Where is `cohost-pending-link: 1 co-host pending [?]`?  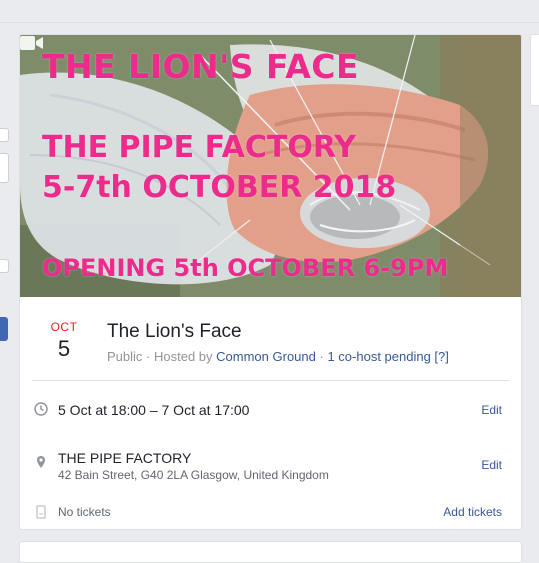 cohost-pending-link: 1 co-host pending [?] is located at coordinates (387, 356).